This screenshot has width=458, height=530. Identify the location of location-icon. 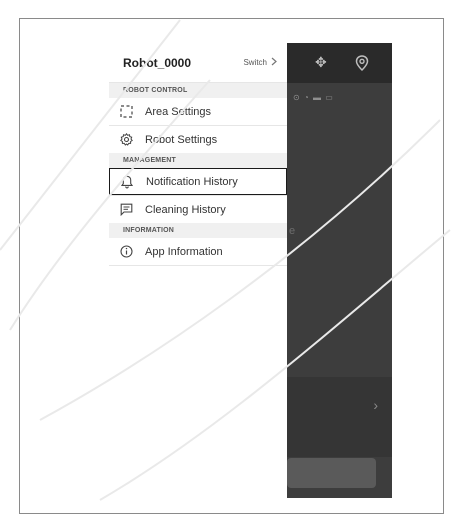
(362, 64).